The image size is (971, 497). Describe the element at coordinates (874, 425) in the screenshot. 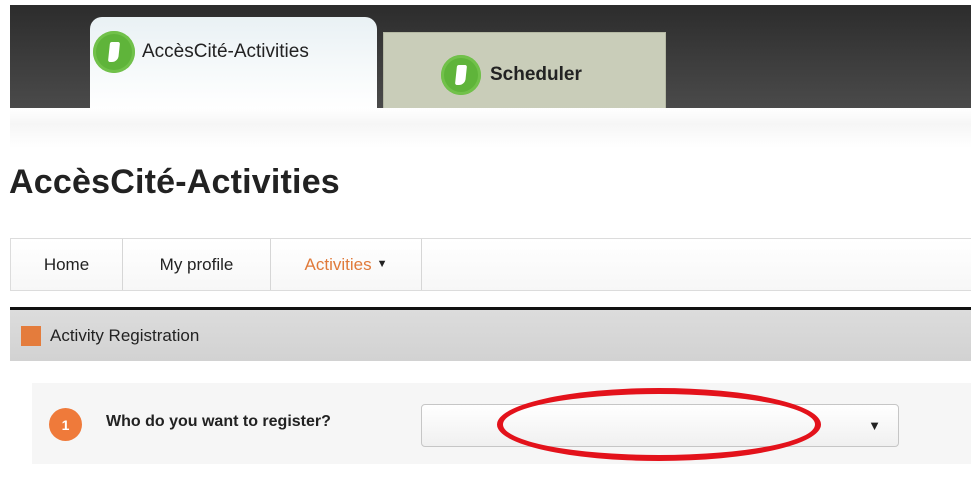

I see `chevron-down-icon: ▼` at that location.